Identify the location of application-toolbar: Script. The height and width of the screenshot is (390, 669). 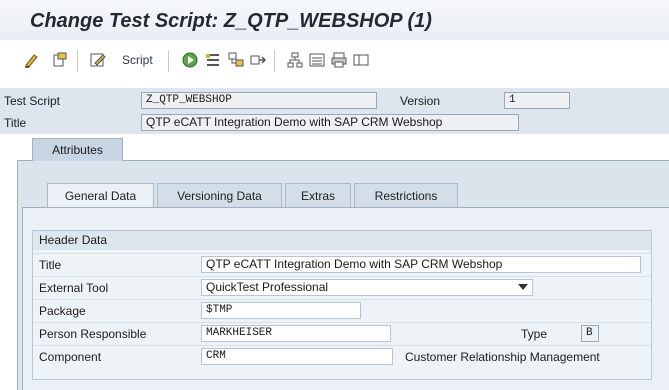
(334, 62).